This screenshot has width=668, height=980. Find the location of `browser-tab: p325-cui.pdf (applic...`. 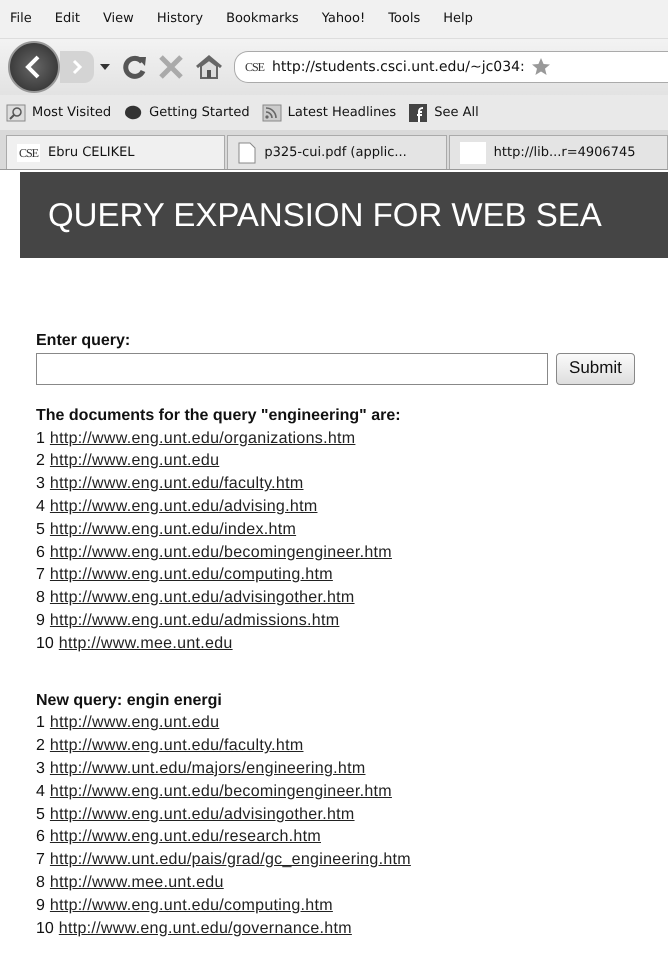

browser-tab: p325-cui.pdf (applic... is located at coordinates (337, 152).